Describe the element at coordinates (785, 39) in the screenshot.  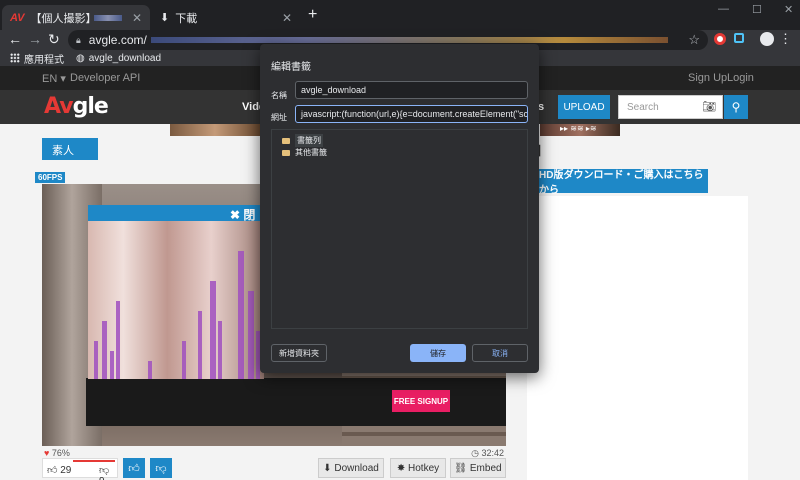
I see `menu-dots-icon: ⋮` at that location.